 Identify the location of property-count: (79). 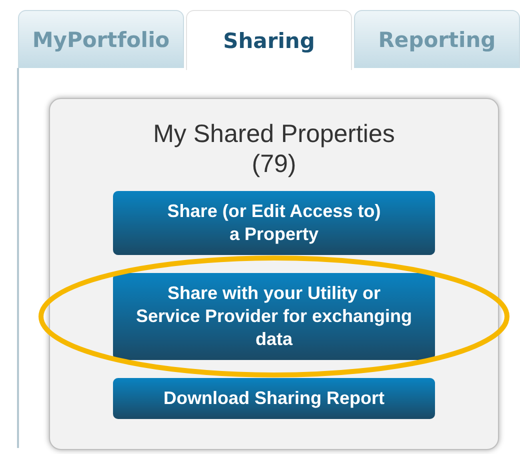
(274, 164).